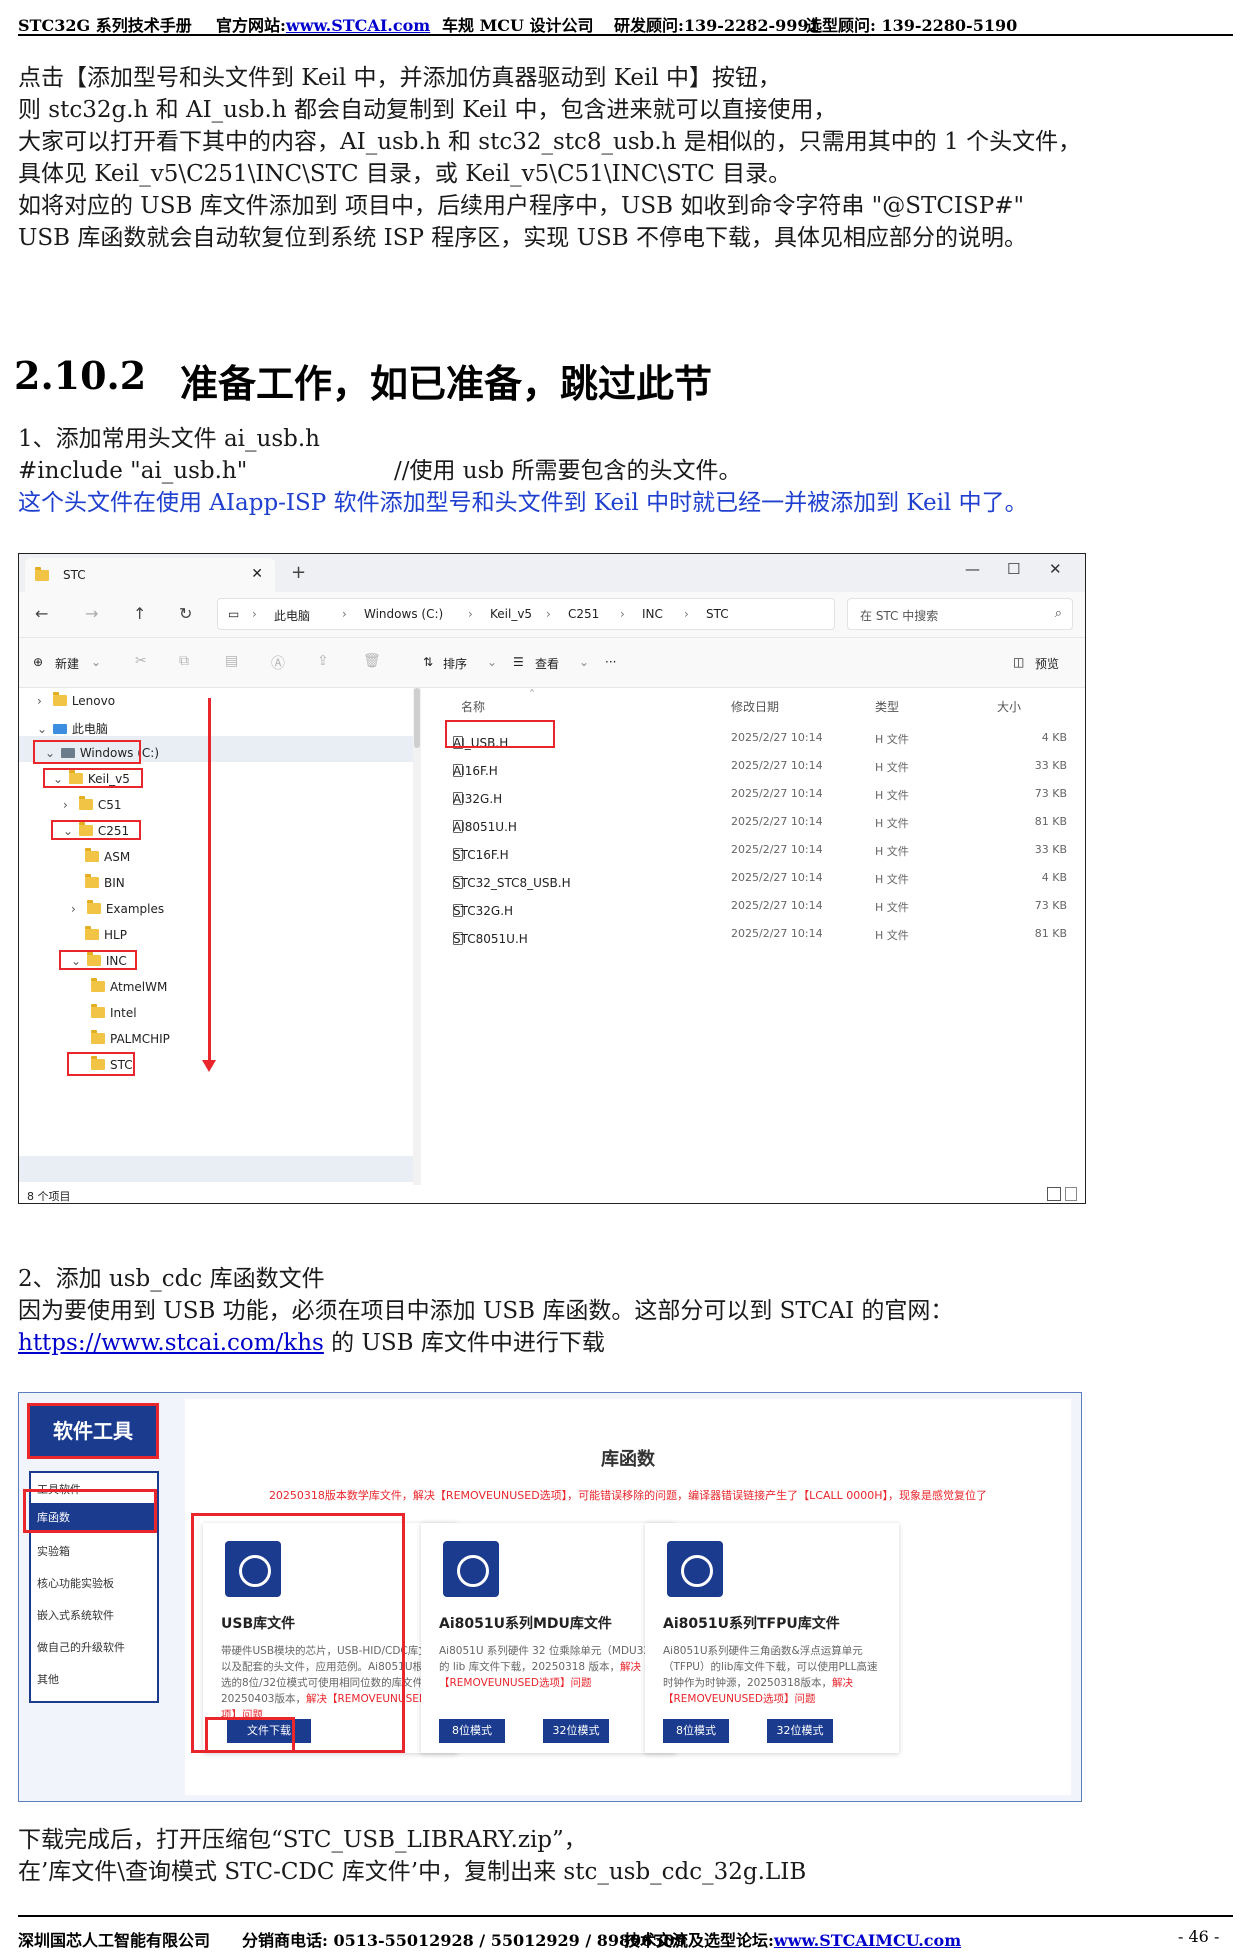  What do you see at coordinates (117, 912) in the screenshot?
I see `tree-item-examples: › Examples` at bounding box center [117, 912].